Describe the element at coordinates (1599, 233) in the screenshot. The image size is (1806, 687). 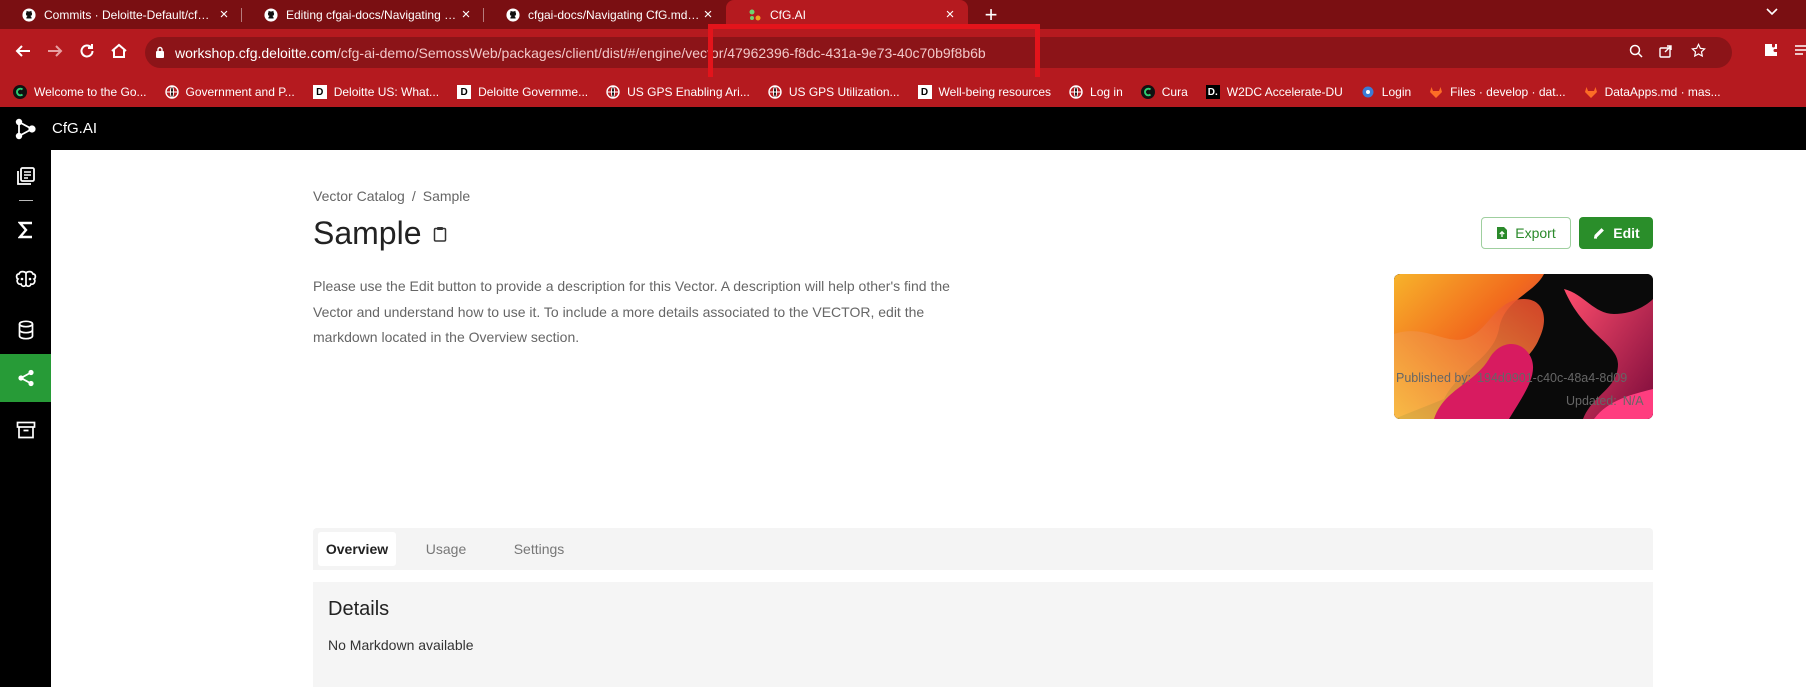
I see `pencil-icon` at that location.